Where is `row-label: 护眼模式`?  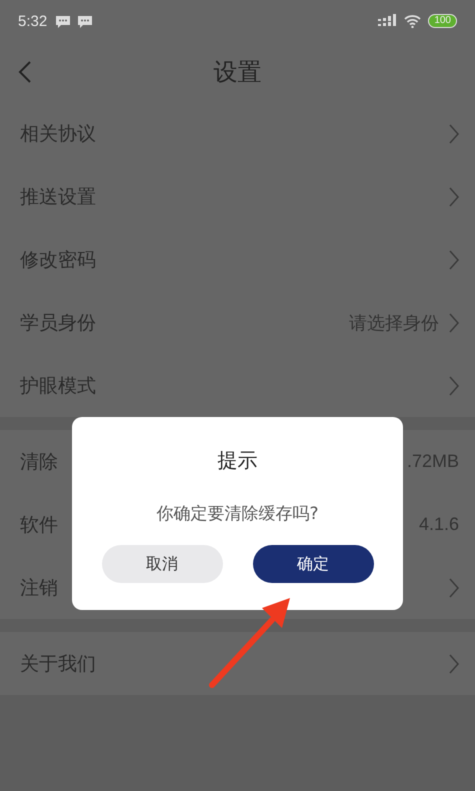
row-label: 护眼模式 is located at coordinates (58, 386).